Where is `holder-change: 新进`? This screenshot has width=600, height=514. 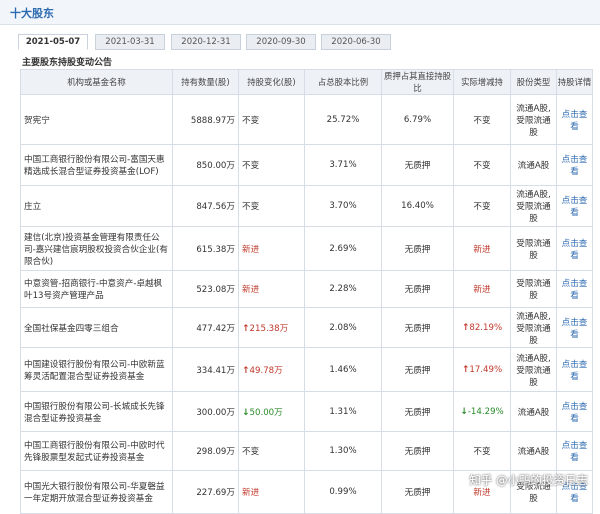
holder-change: 新进 is located at coordinates (272, 249).